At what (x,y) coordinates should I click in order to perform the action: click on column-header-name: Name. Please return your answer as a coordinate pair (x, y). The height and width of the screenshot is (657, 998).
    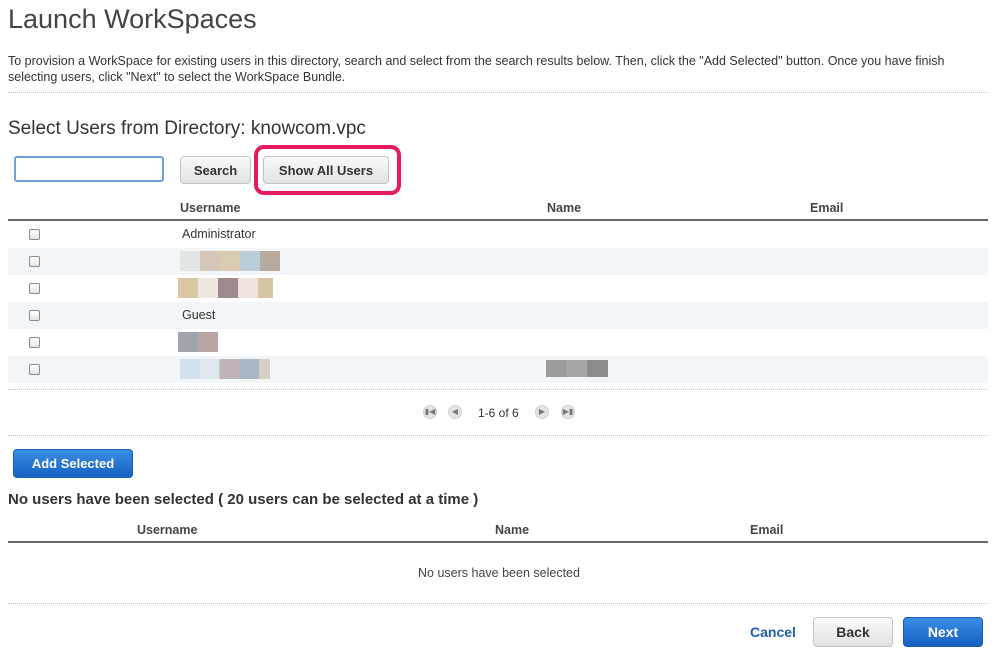
    Looking at the image, I should click on (564, 208).